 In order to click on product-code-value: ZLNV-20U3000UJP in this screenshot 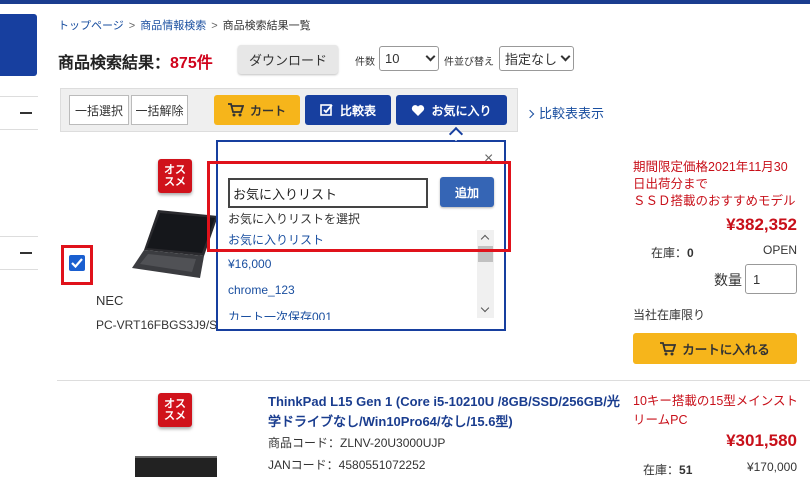, I will do `click(393, 443)`.